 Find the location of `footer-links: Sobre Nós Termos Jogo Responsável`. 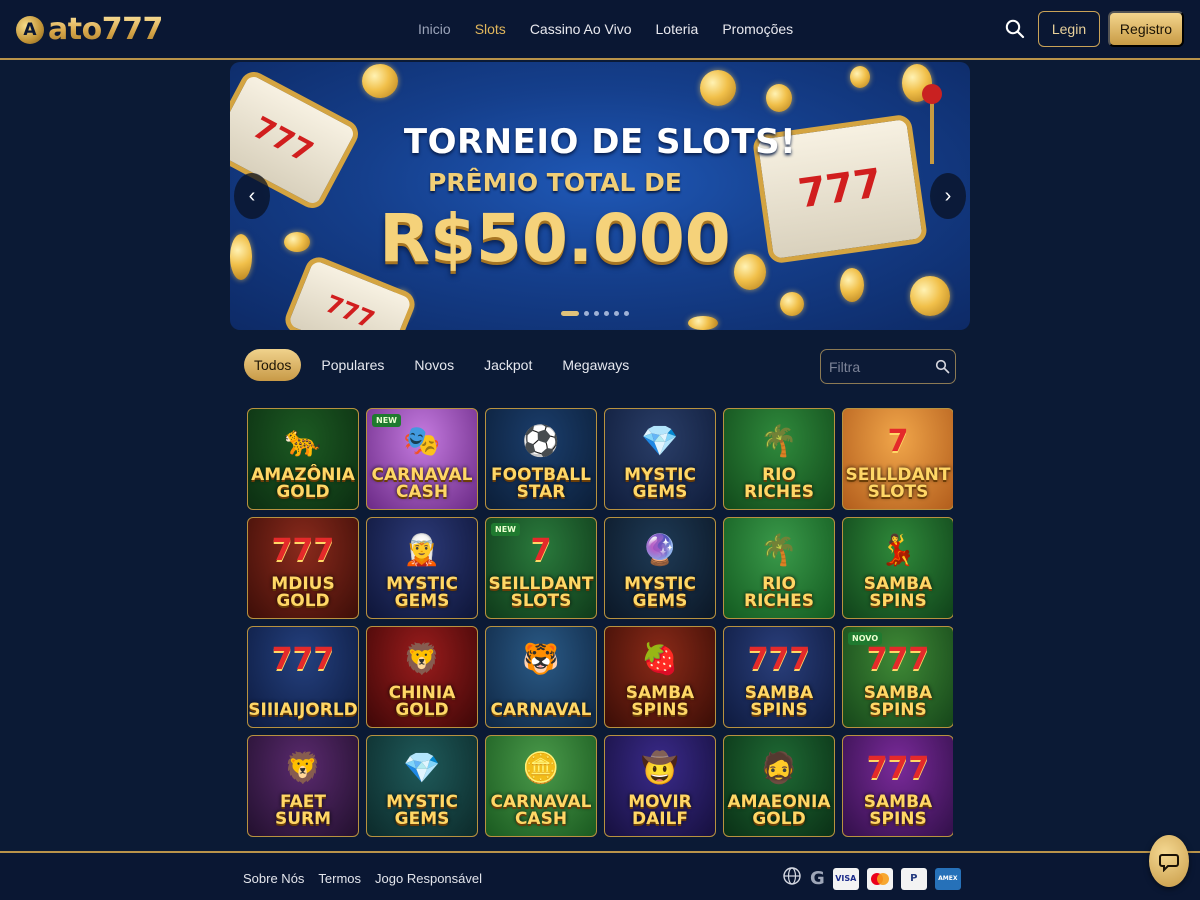

footer-links: Sobre Nós Termos Jogo Responsável is located at coordinates (362, 878).